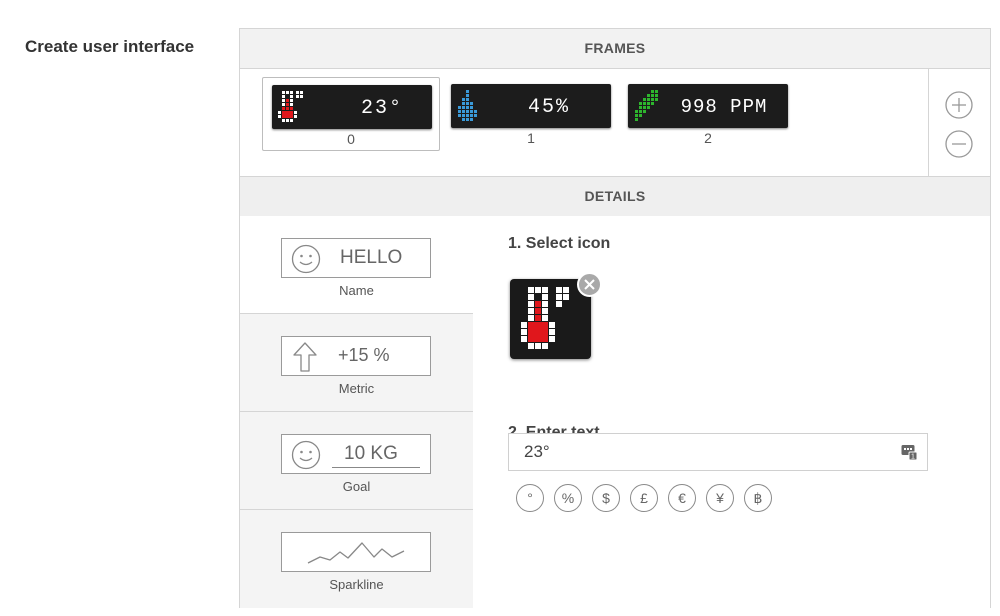  What do you see at coordinates (682, 498) in the screenshot?
I see `symbol-euro-button: €` at bounding box center [682, 498].